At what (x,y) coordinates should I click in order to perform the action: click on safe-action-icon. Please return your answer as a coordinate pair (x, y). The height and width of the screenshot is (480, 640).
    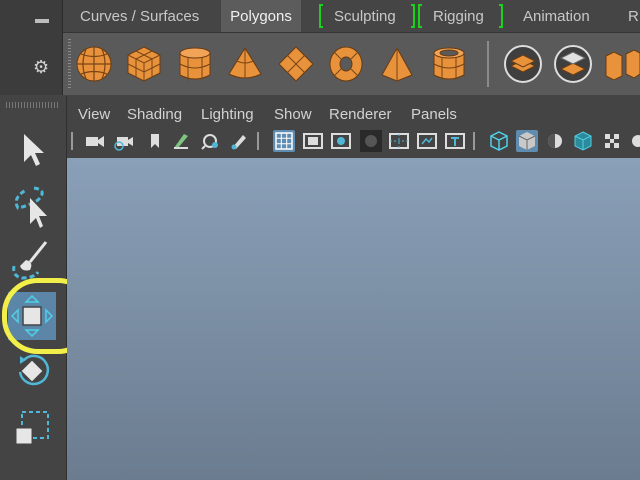
    Looking at the image, I should click on (427, 141).